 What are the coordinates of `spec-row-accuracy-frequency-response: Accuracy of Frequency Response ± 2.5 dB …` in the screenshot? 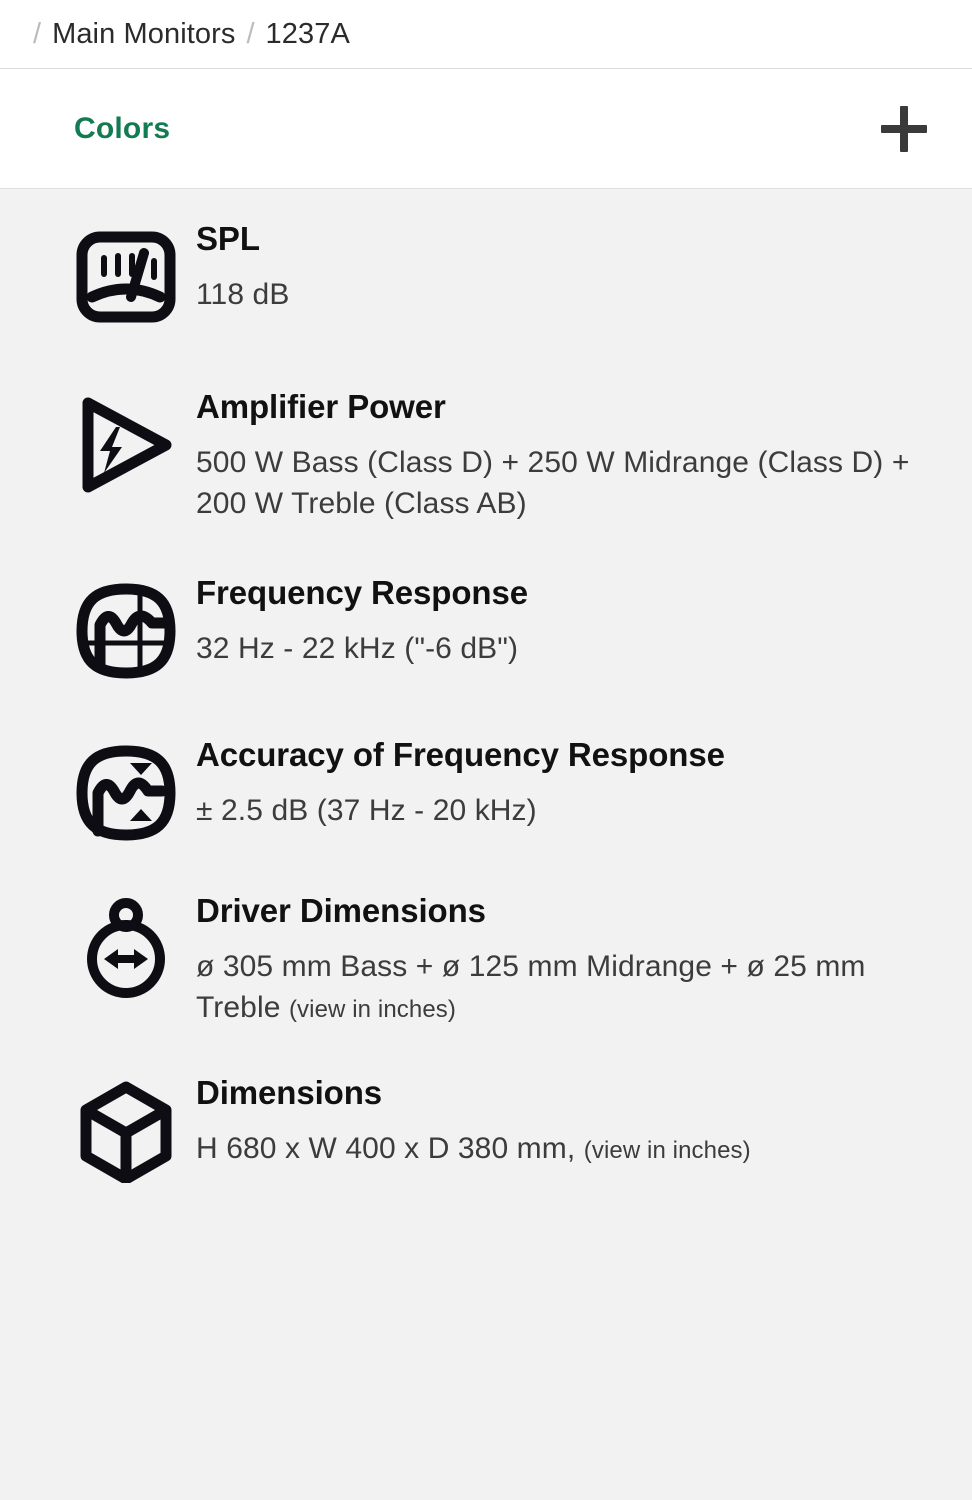 It's located at (486, 790).